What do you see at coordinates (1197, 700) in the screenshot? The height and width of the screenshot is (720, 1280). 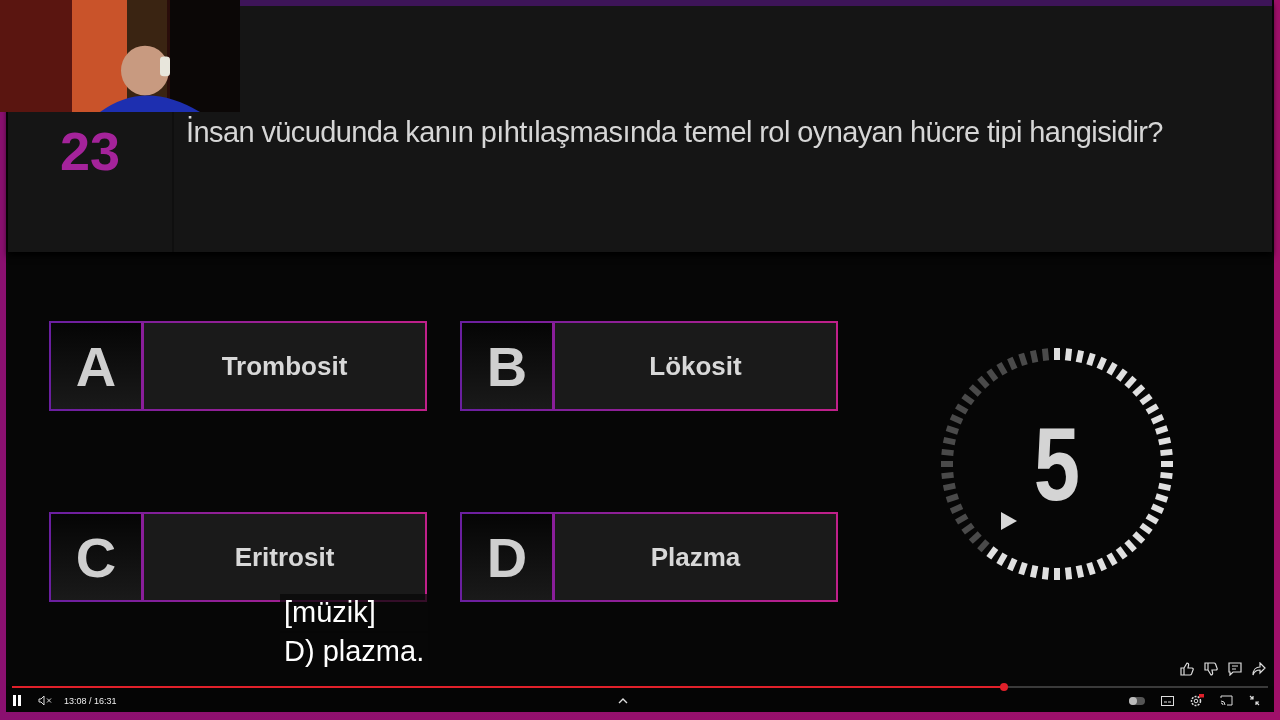 I see `settings-icon` at bounding box center [1197, 700].